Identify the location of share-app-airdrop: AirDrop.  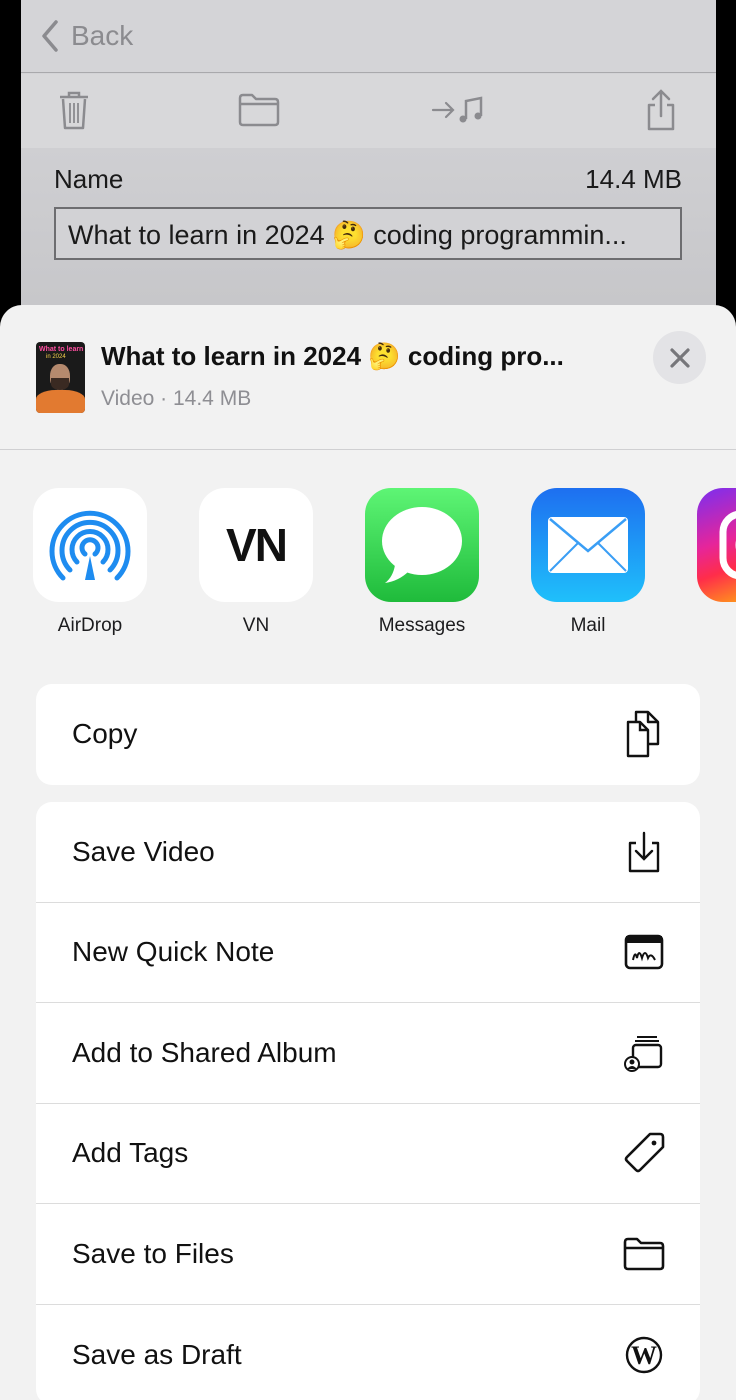
(90, 562).